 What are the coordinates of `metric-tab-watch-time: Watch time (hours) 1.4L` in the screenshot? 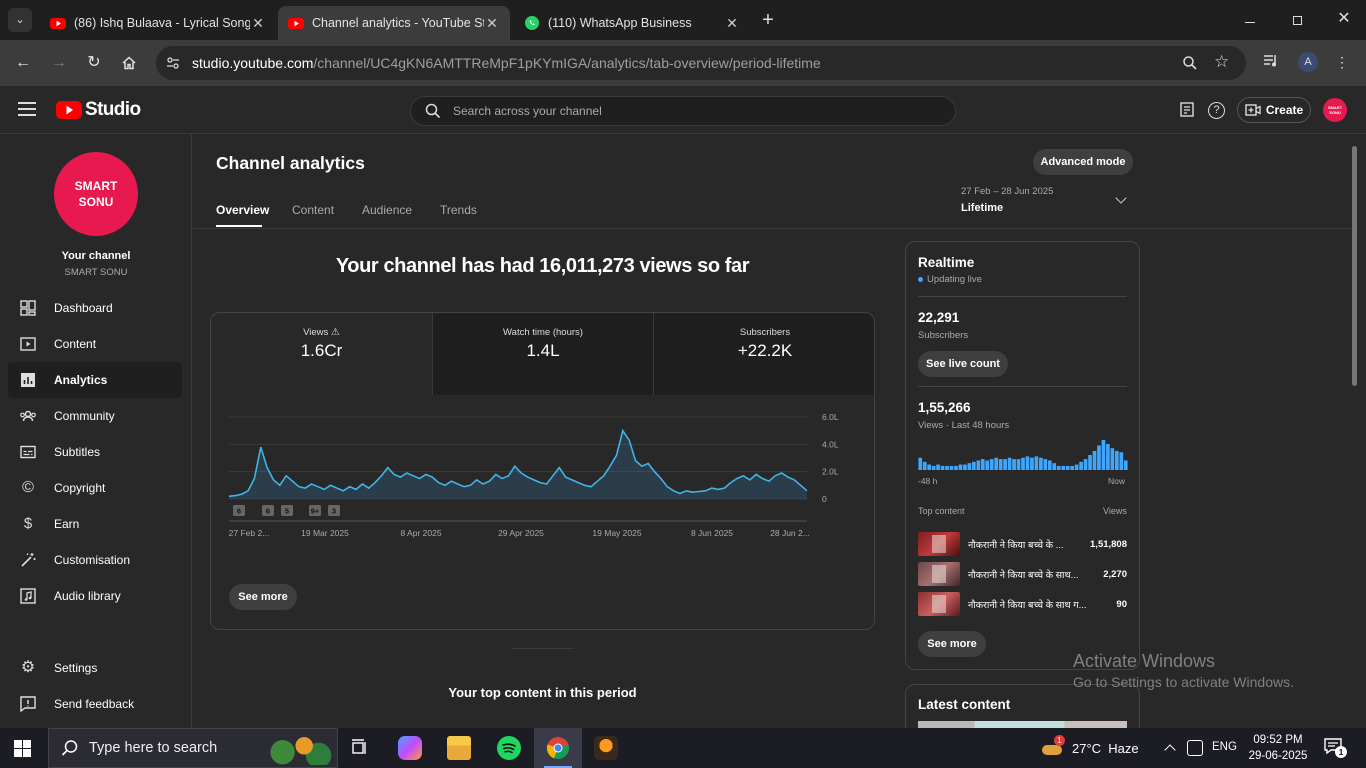 It's located at (542, 354).